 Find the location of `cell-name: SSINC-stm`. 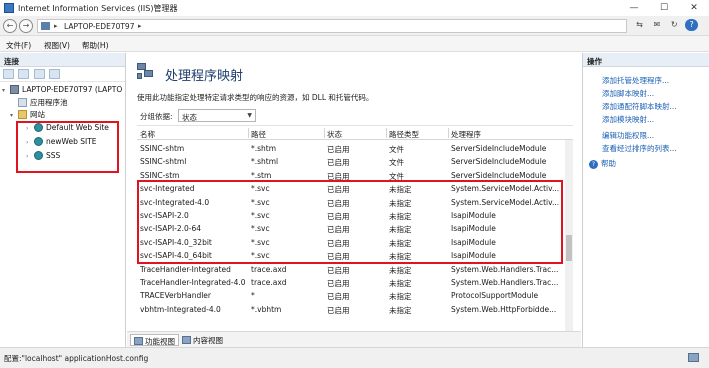

cell-name: SSINC-stm is located at coordinates (160, 175).